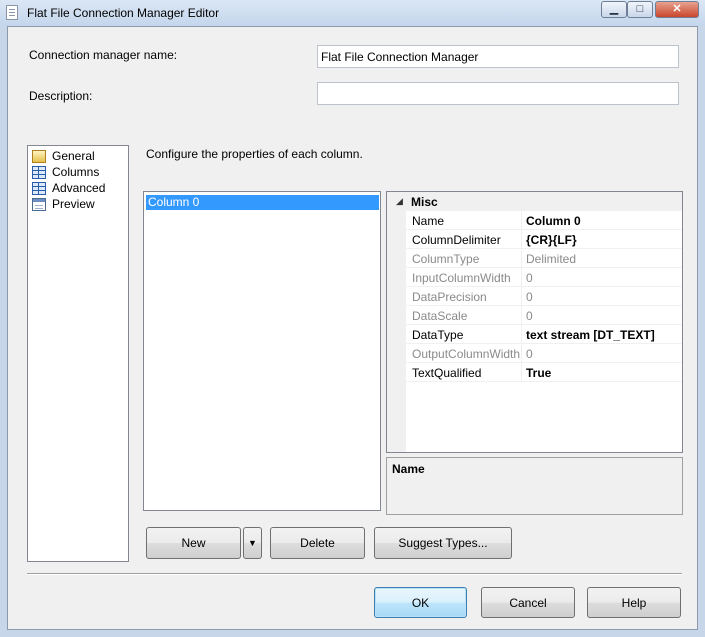  Describe the element at coordinates (538, 373) in the screenshot. I see `property-value: True` at that location.